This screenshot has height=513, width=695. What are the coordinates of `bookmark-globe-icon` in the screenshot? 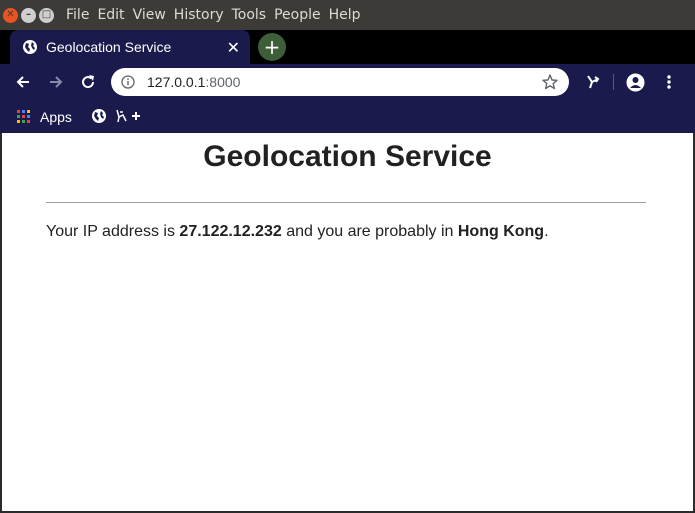 It's located at (99, 116).